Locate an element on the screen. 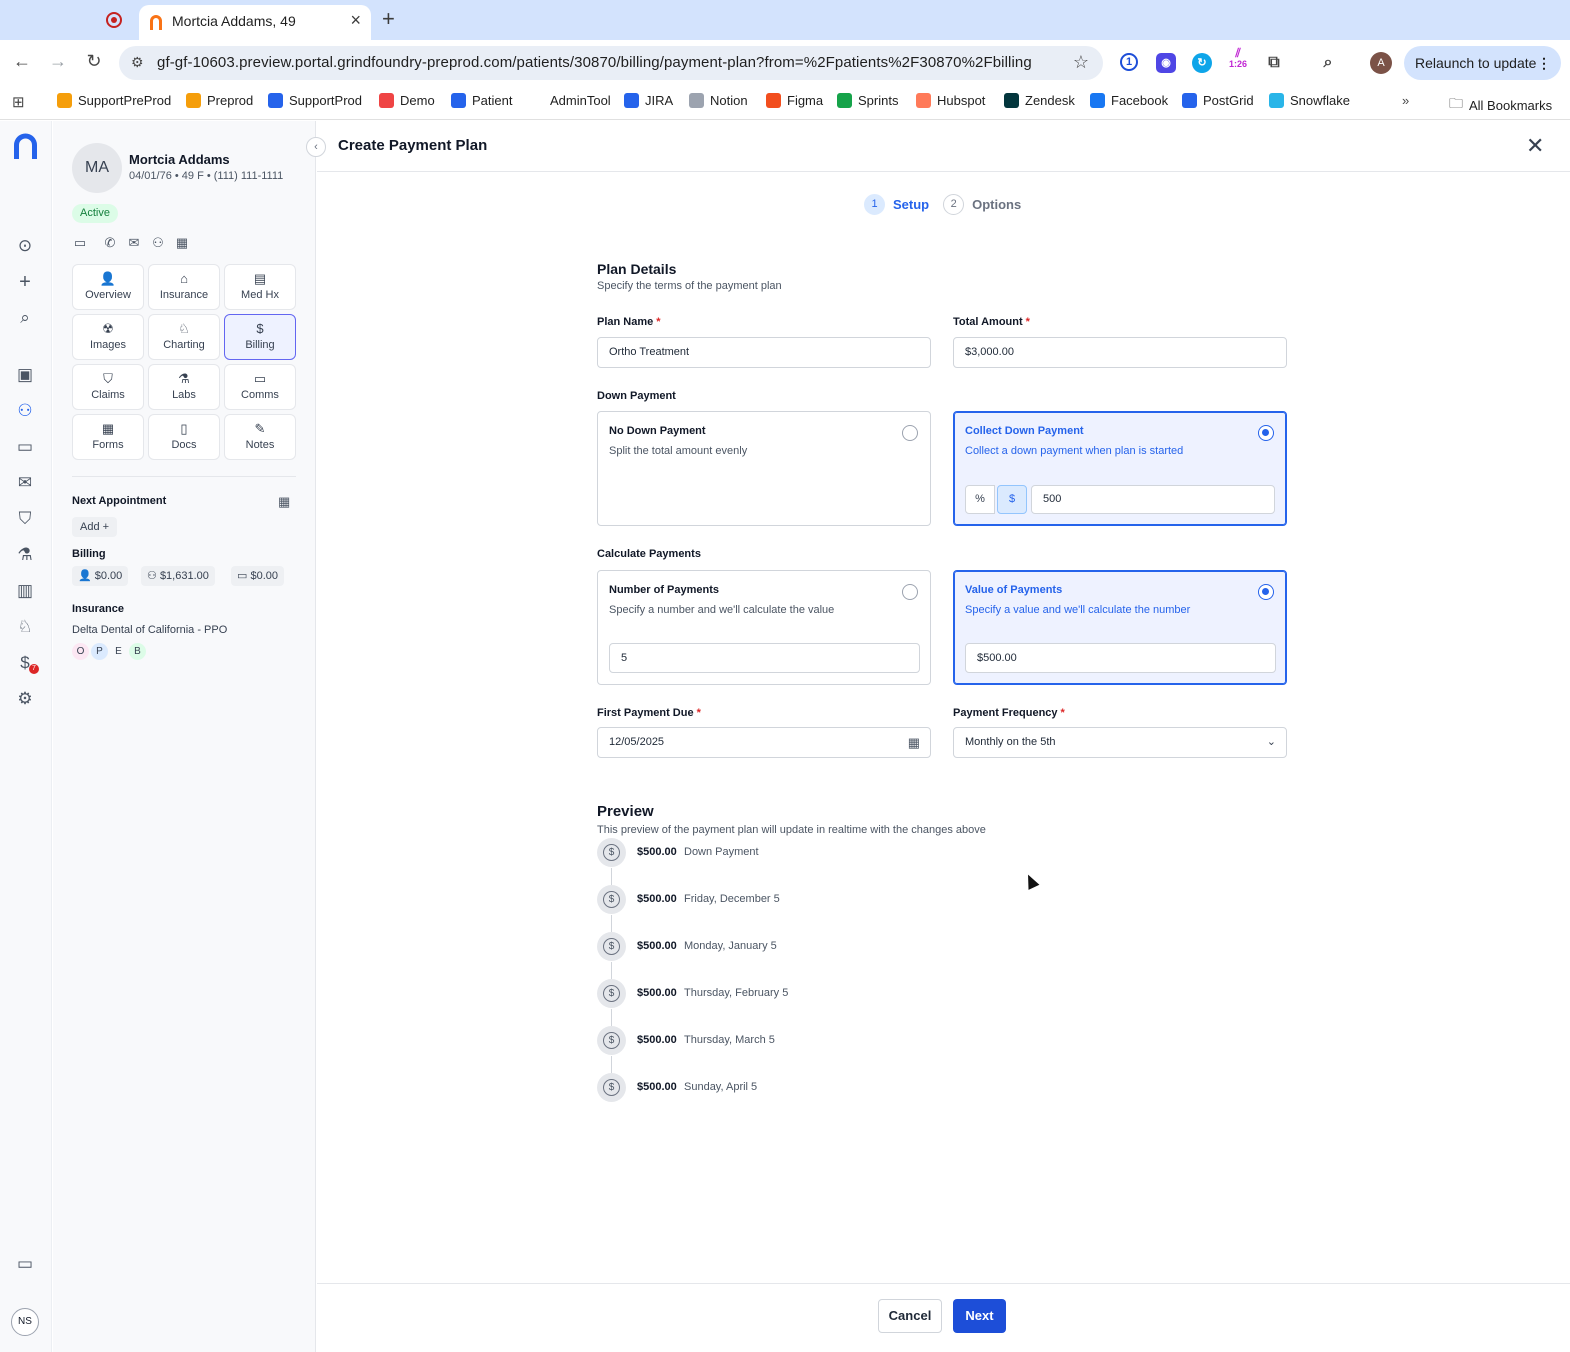 Image resolution: width=1570 pixels, height=1352 pixels. reports-chart-icon: ▥ is located at coordinates (25, 591).